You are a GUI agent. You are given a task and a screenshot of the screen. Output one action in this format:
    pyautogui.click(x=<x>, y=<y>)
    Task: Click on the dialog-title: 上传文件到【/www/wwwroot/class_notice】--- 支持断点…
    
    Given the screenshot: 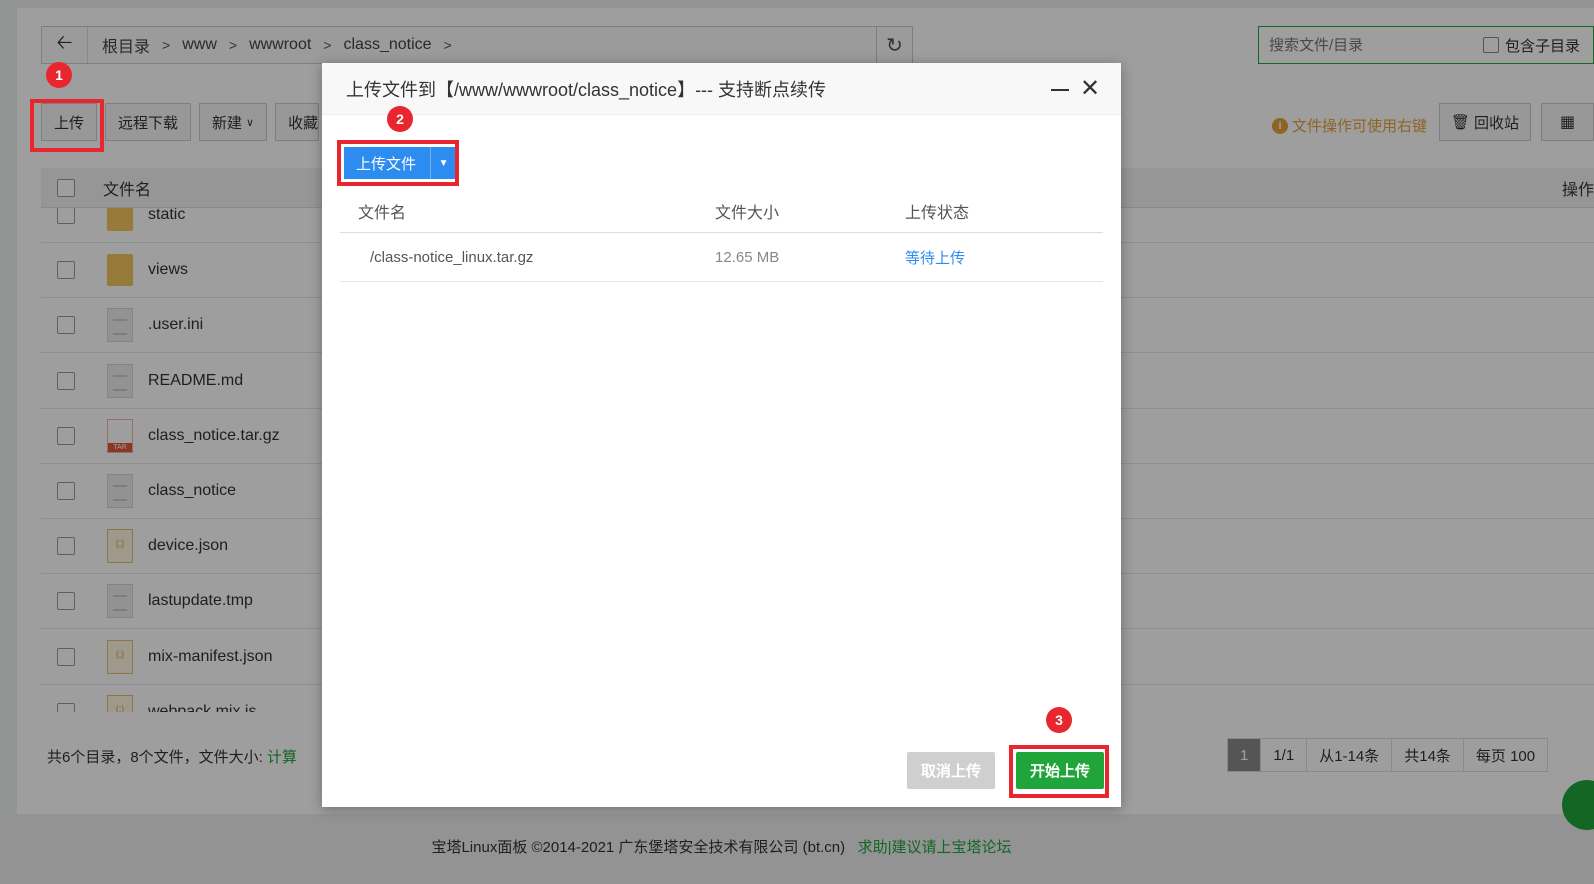 What is the action you would take?
    pyautogui.click(x=586, y=89)
    